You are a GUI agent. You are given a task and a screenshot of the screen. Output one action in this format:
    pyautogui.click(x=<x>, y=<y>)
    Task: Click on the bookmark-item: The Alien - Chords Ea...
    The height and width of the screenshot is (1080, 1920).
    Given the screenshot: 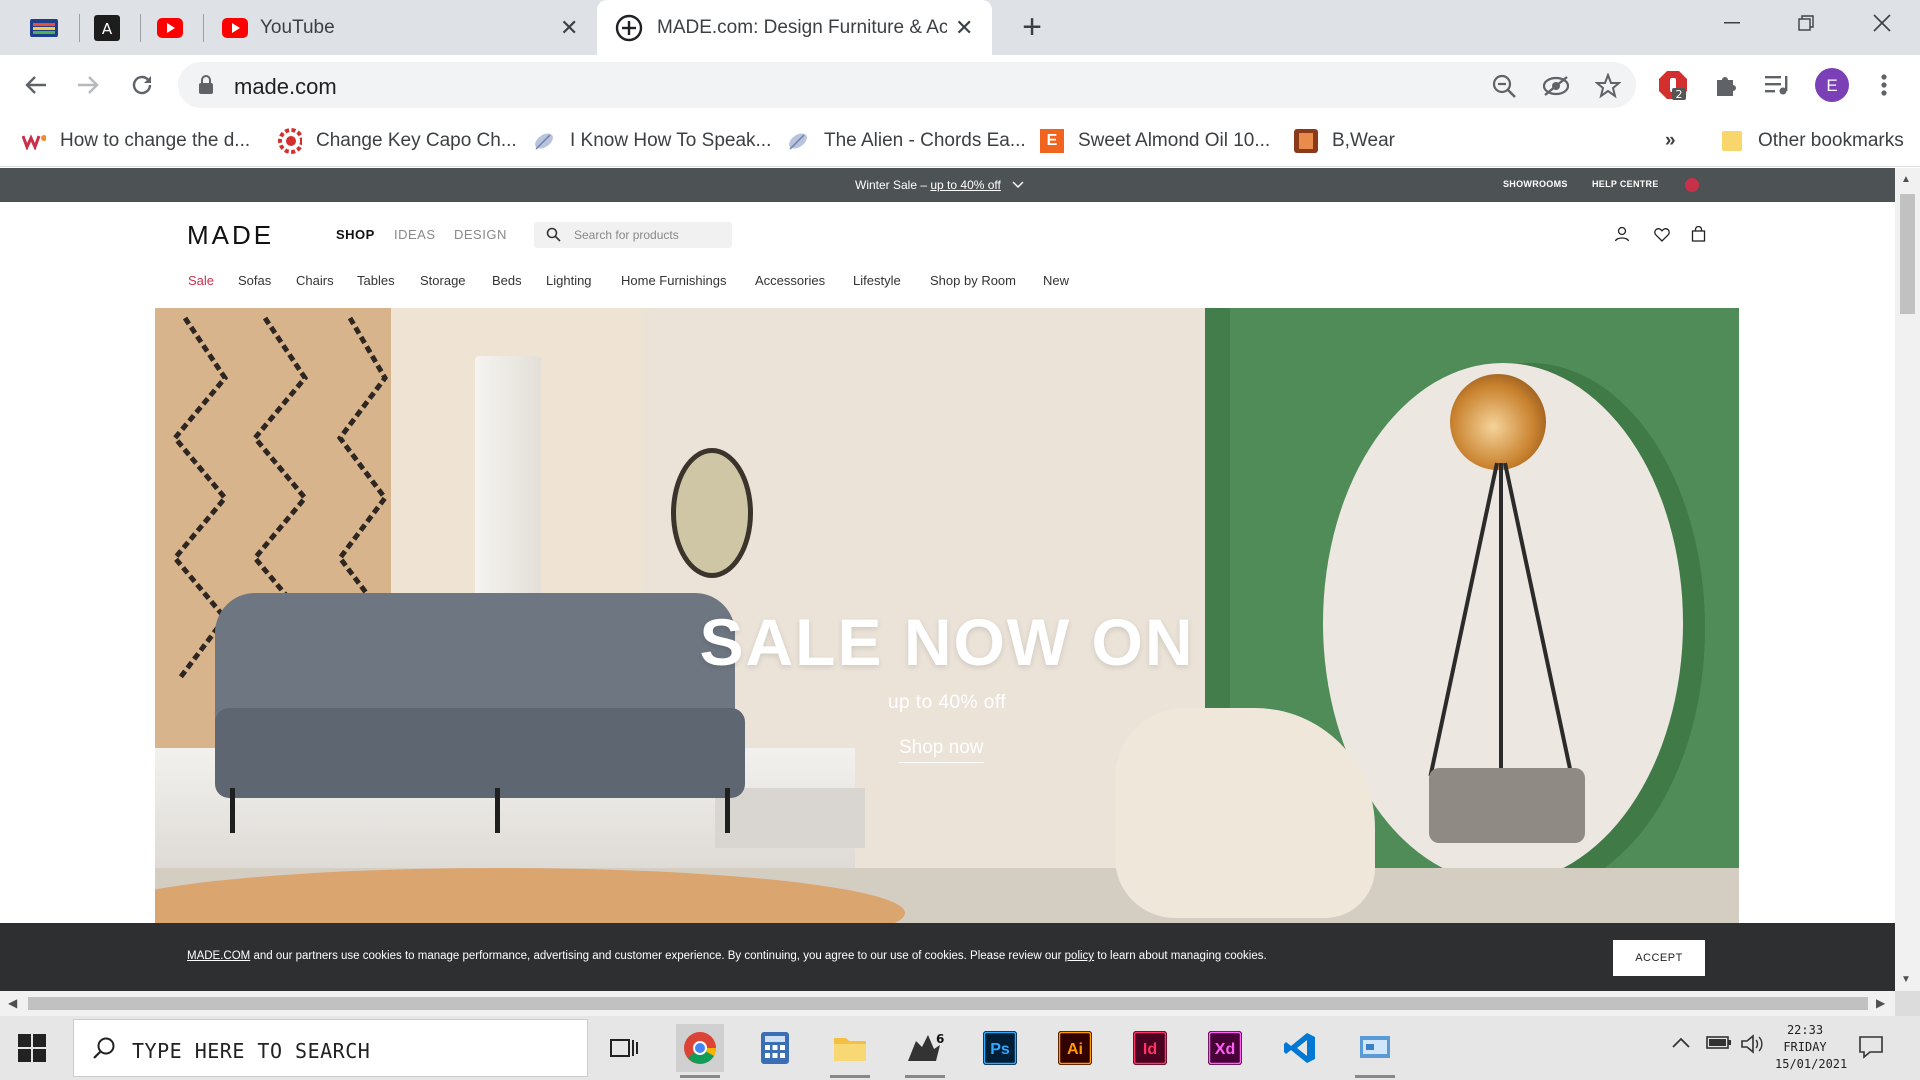 What is the action you would take?
    pyautogui.click(x=906, y=141)
    